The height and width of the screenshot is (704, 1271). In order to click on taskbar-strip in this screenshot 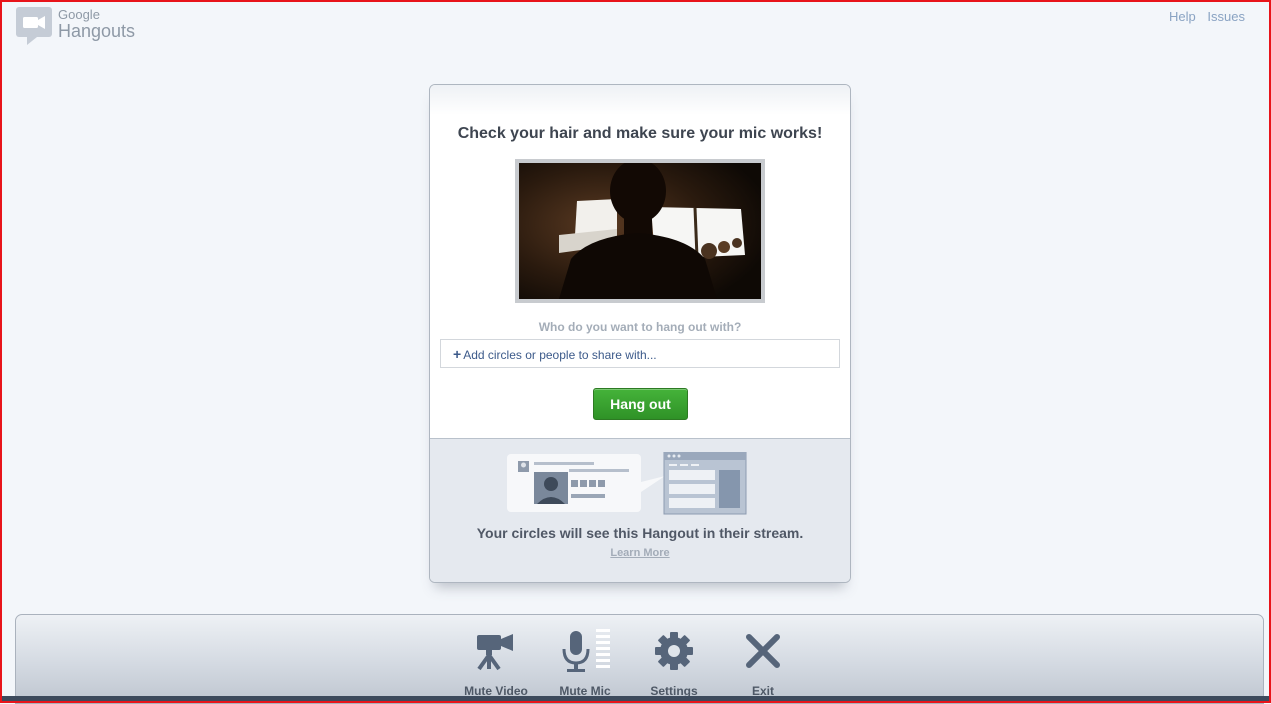, I will do `click(635, 699)`.